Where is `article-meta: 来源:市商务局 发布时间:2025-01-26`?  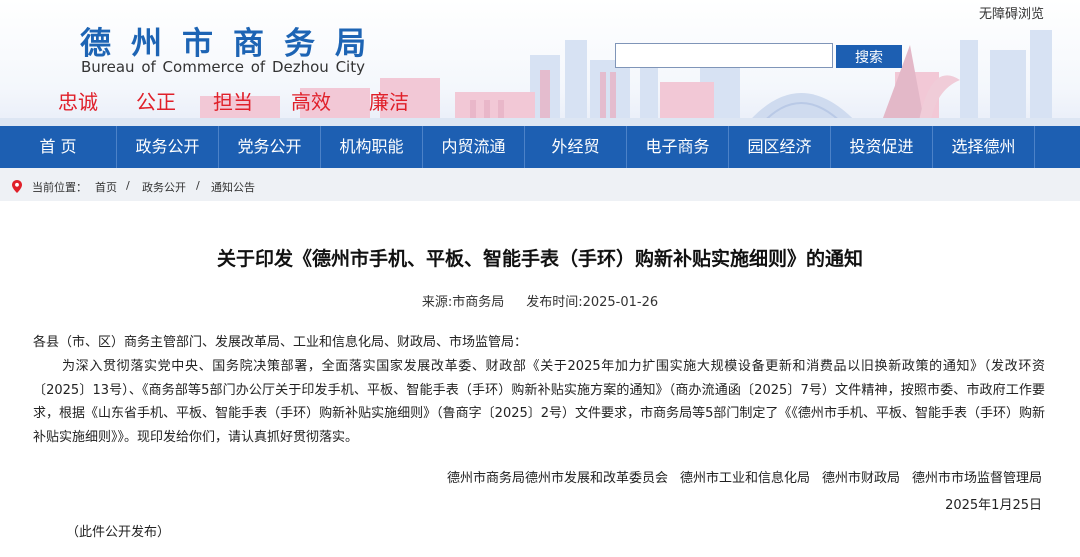 article-meta: 来源:市商务局 发布时间:2025-01-26 is located at coordinates (540, 300).